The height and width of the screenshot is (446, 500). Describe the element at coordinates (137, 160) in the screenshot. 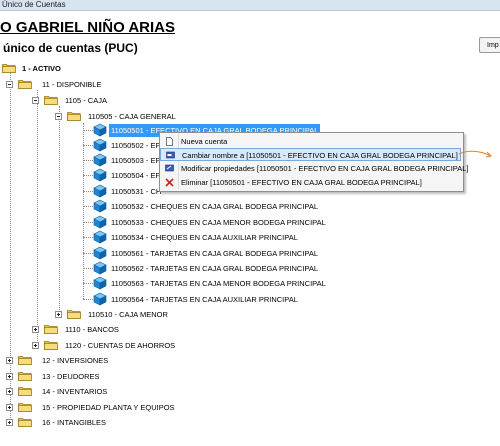

I see `tree-leaf-label: 11050503 - EFI` at that location.